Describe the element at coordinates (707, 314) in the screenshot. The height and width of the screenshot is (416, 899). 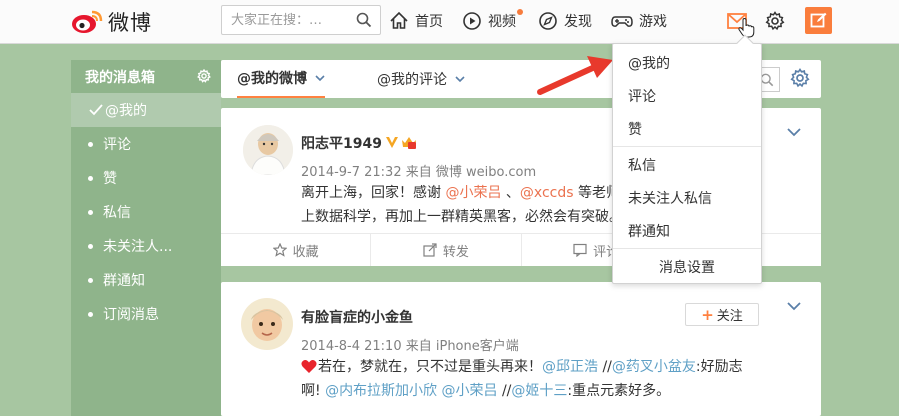
I see `plus-icon: +` at that location.